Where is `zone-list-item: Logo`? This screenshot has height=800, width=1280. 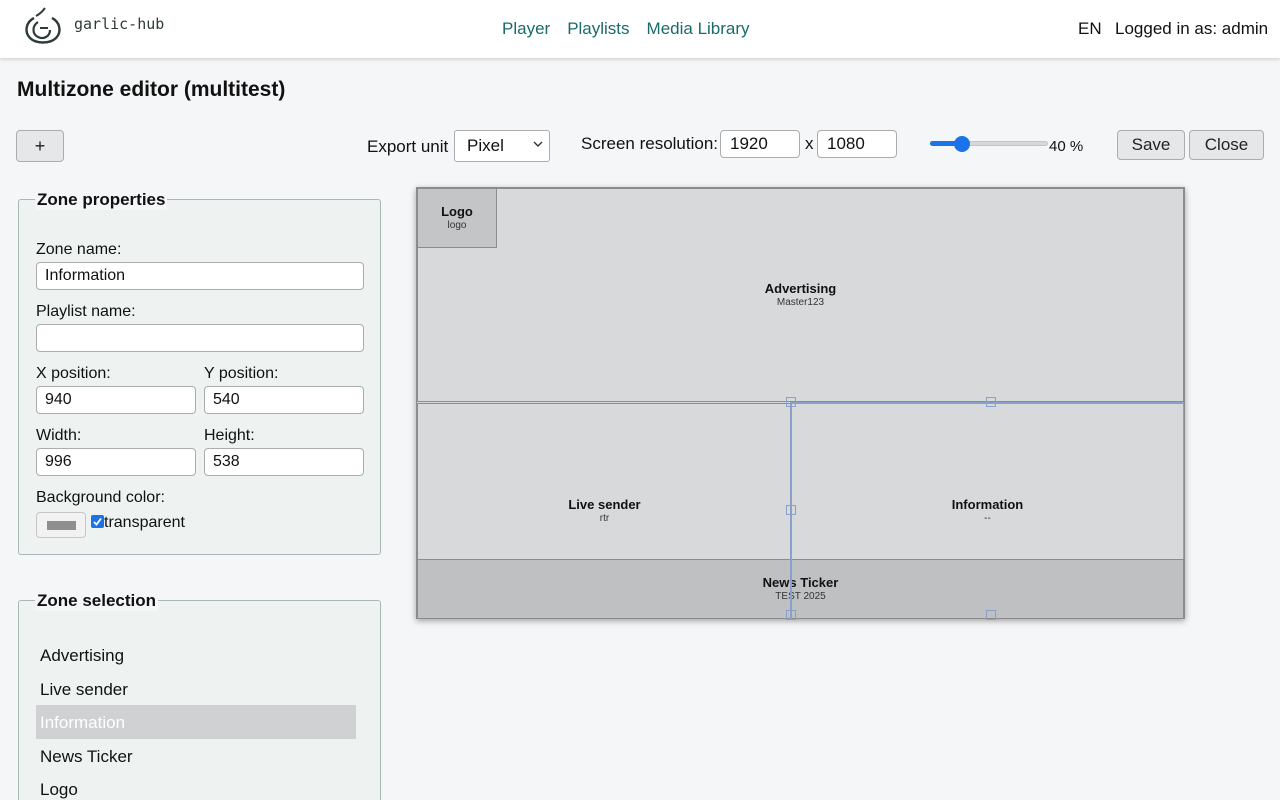
zone-list-item: Logo is located at coordinates (196, 786).